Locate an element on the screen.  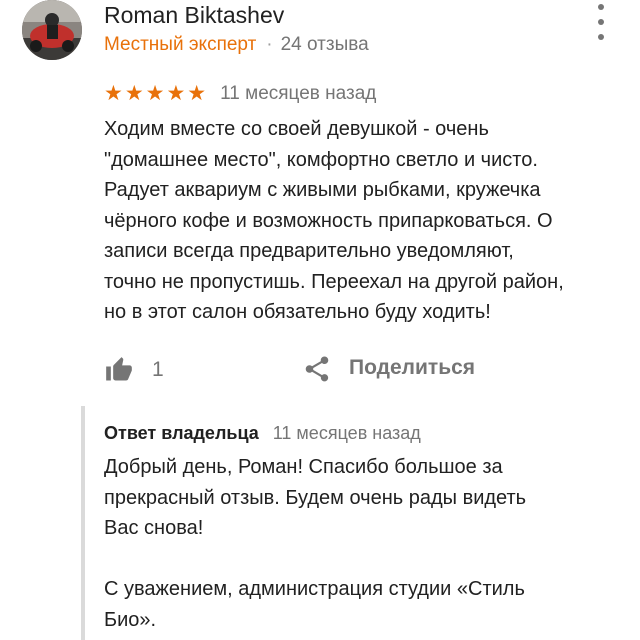
share-icon is located at coordinates (317, 369).